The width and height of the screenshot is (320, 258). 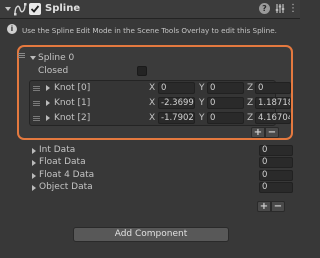 I want to click on component-enabled-checkbox, so click(x=35, y=9).